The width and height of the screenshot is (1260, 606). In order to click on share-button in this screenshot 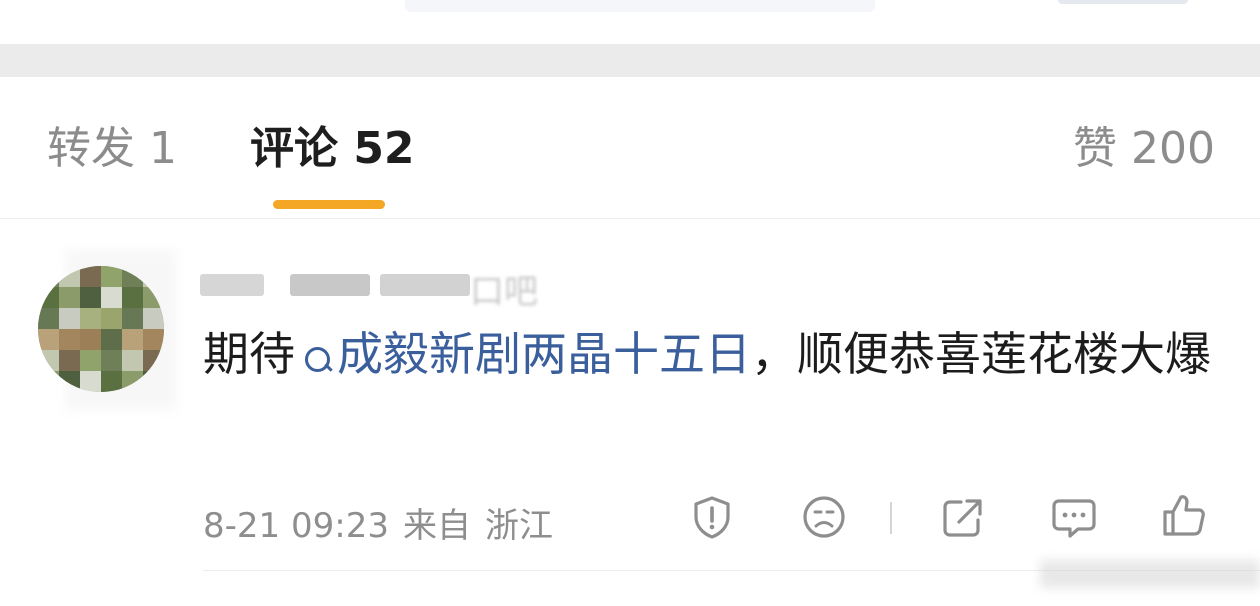, I will do `click(963, 517)`.